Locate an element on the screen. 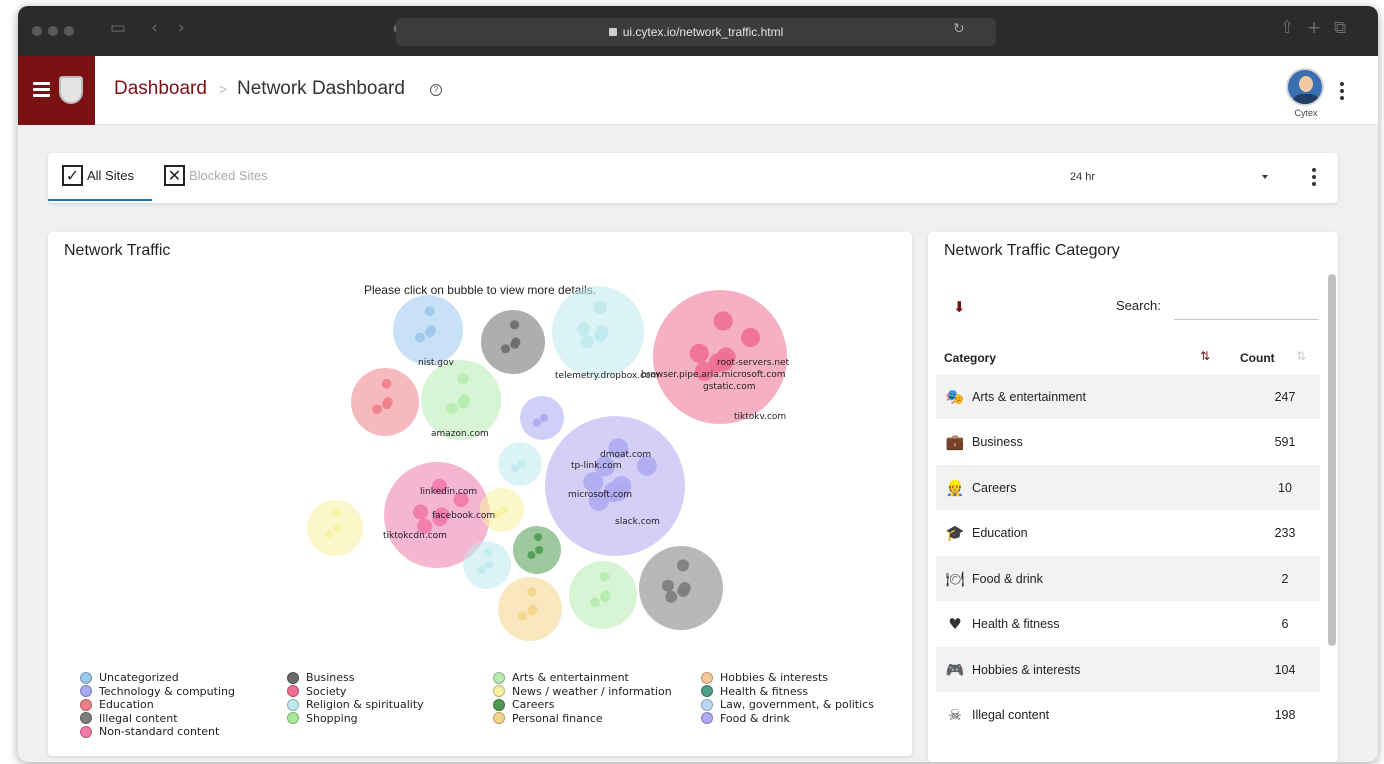 Image resolution: width=1384 pixels, height=764 pixels. sidebar-toggle-icon: ▭ is located at coordinates (118, 28).